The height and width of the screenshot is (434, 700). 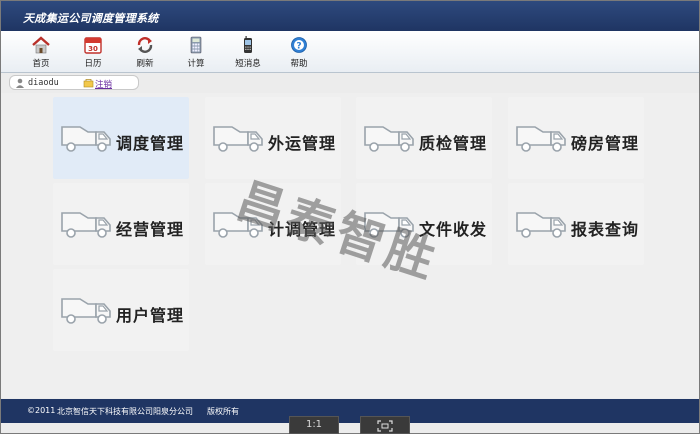 What do you see at coordinates (74, 82) in the screenshot?
I see `user-bar: diaodu 注销` at bounding box center [74, 82].